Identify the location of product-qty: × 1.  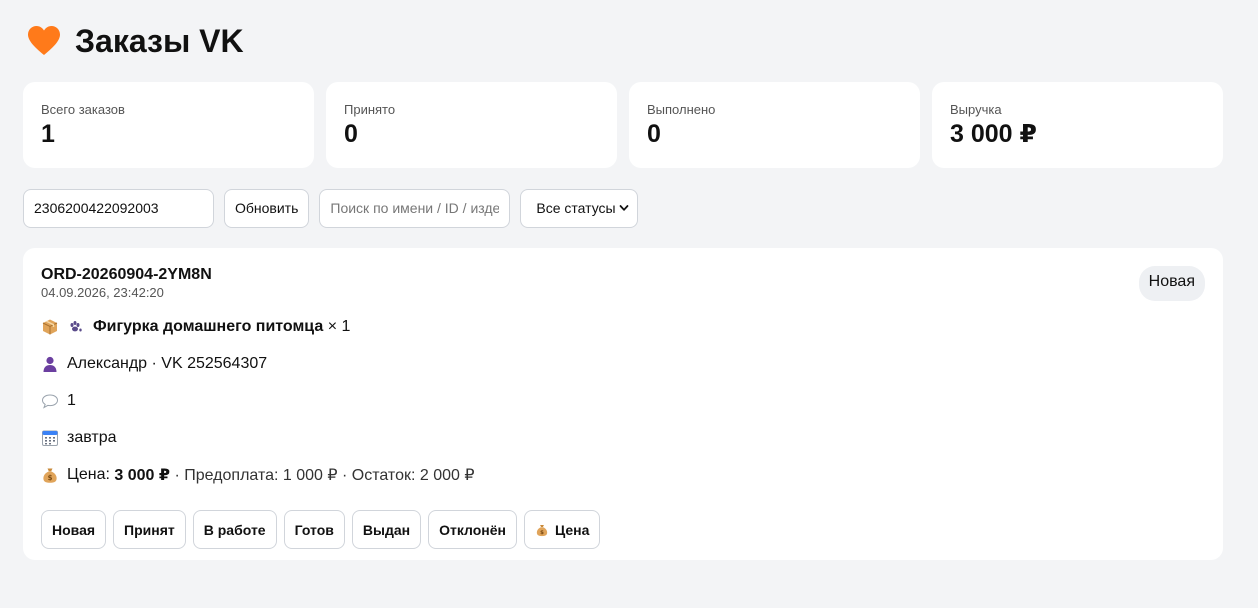
(339, 326).